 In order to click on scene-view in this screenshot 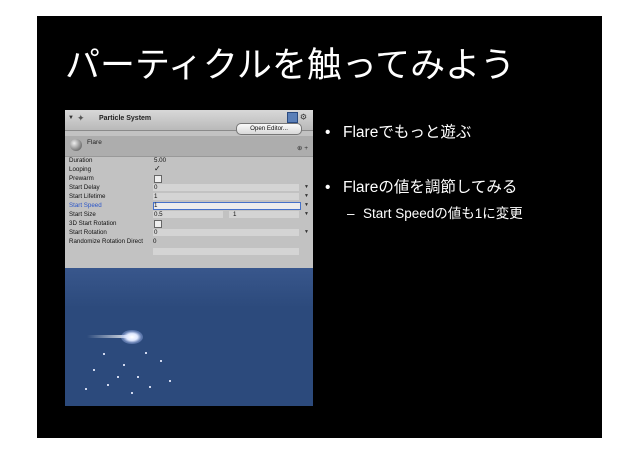, I will do `click(189, 337)`.